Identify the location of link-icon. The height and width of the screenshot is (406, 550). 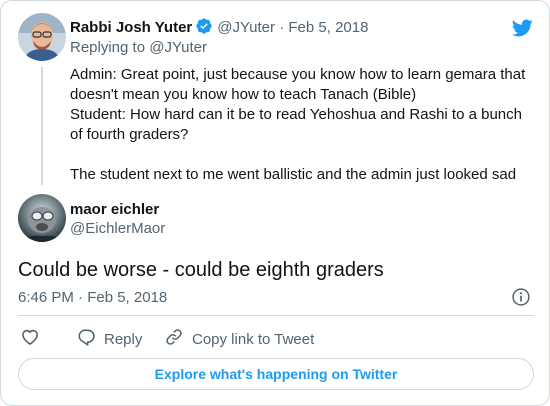
(178, 339).